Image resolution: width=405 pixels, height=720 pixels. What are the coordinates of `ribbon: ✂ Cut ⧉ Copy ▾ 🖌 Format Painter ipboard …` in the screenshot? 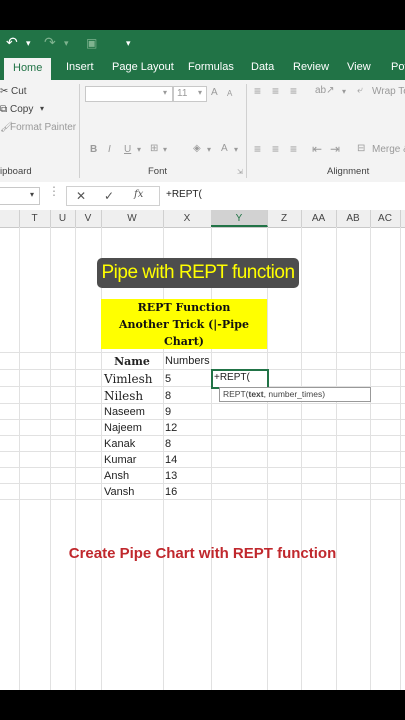 It's located at (202, 131).